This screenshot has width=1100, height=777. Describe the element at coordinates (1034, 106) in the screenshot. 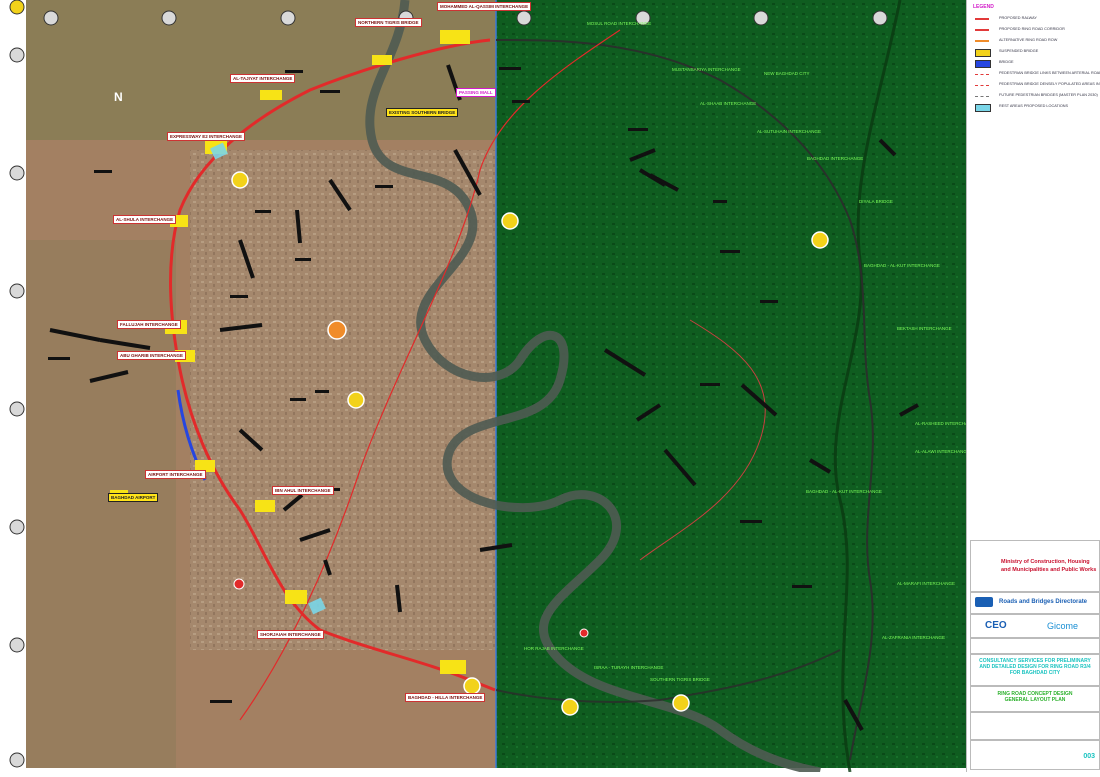

I see `legend-label-8: REST AREAS PROPOSED LOCATIONS` at that location.